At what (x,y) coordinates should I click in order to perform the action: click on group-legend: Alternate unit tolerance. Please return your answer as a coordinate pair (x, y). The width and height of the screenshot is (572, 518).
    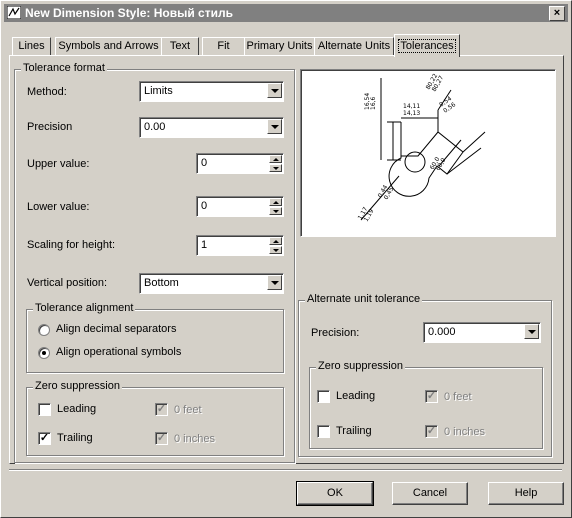
    Looking at the image, I should click on (364, 299).